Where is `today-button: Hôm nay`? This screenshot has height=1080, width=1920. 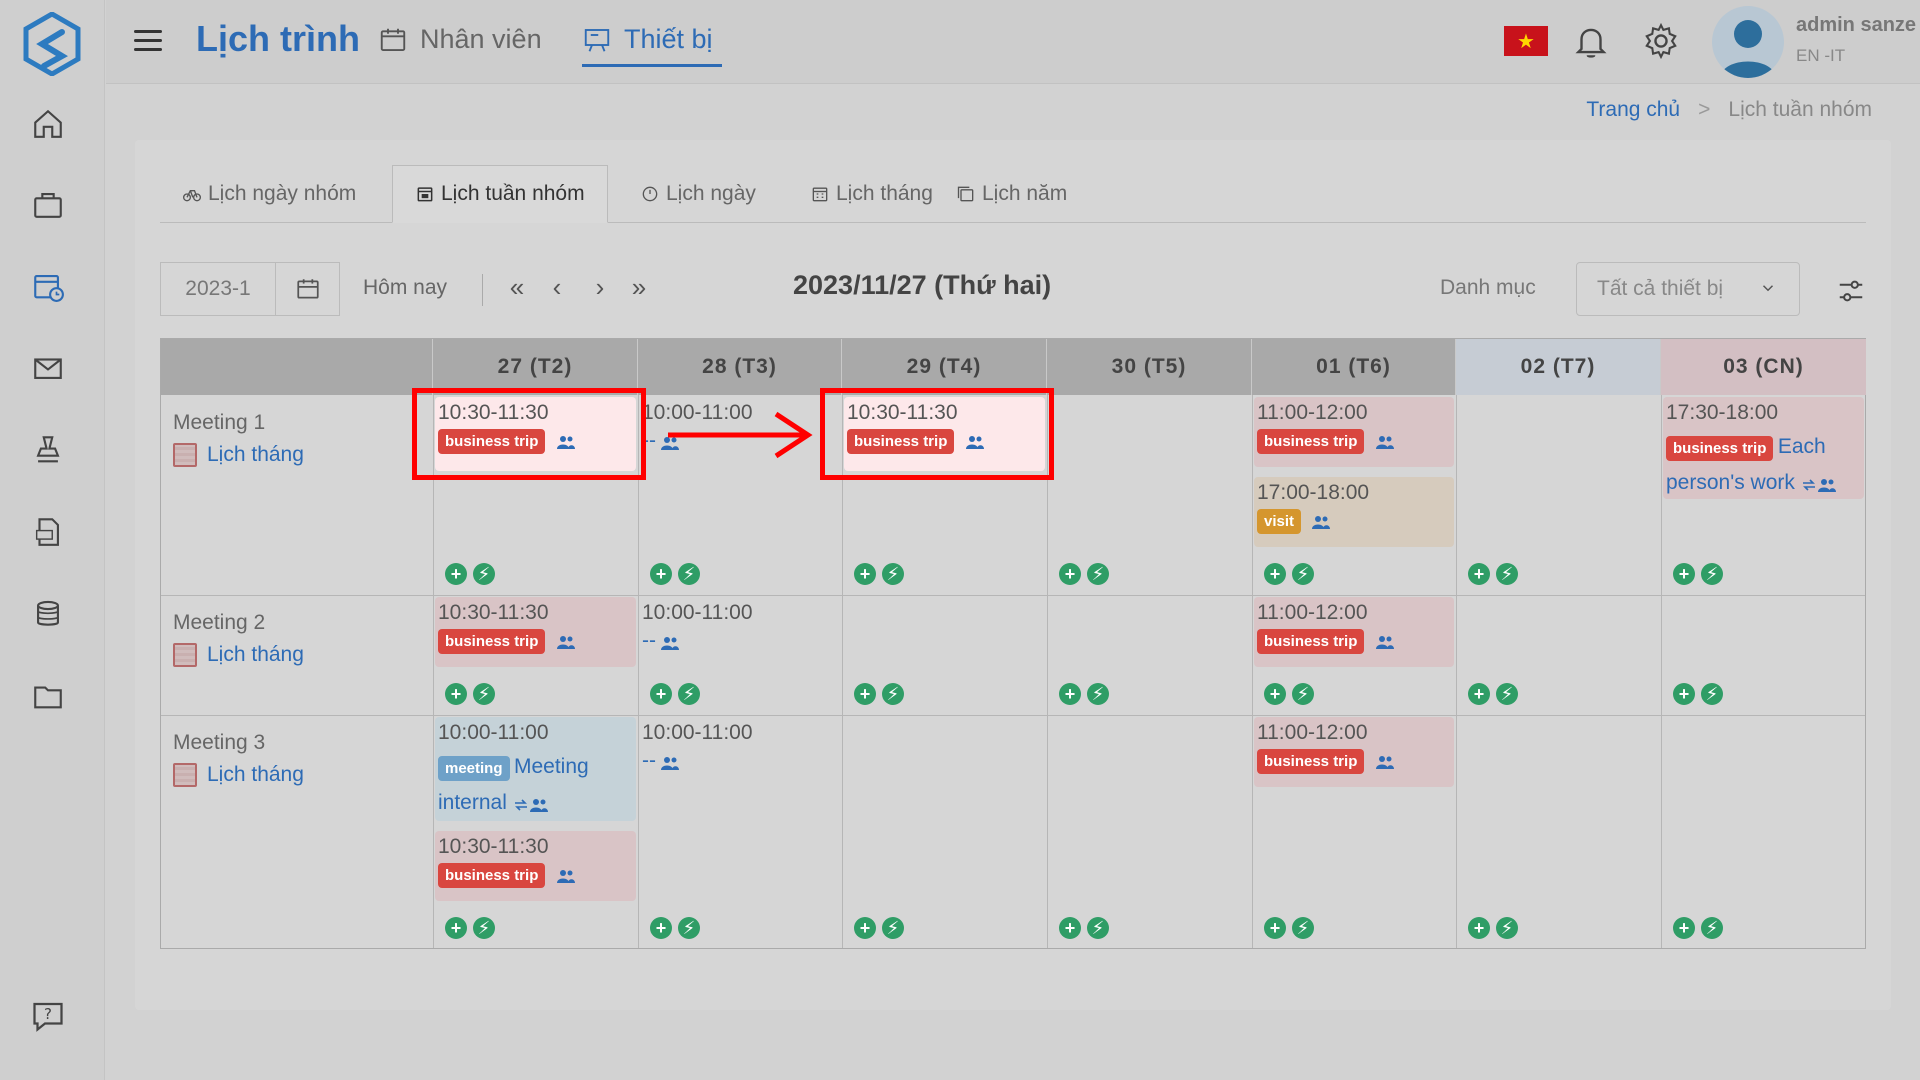
today-button: Hôm nay is located at coordinates (405, 288).